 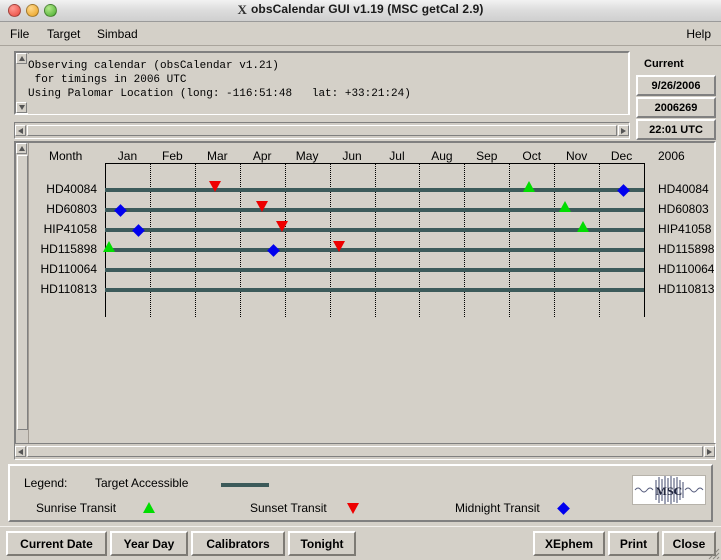 I want to click on chart-row-label-right-HD110064: HD110064, so click(x=686, y=269).